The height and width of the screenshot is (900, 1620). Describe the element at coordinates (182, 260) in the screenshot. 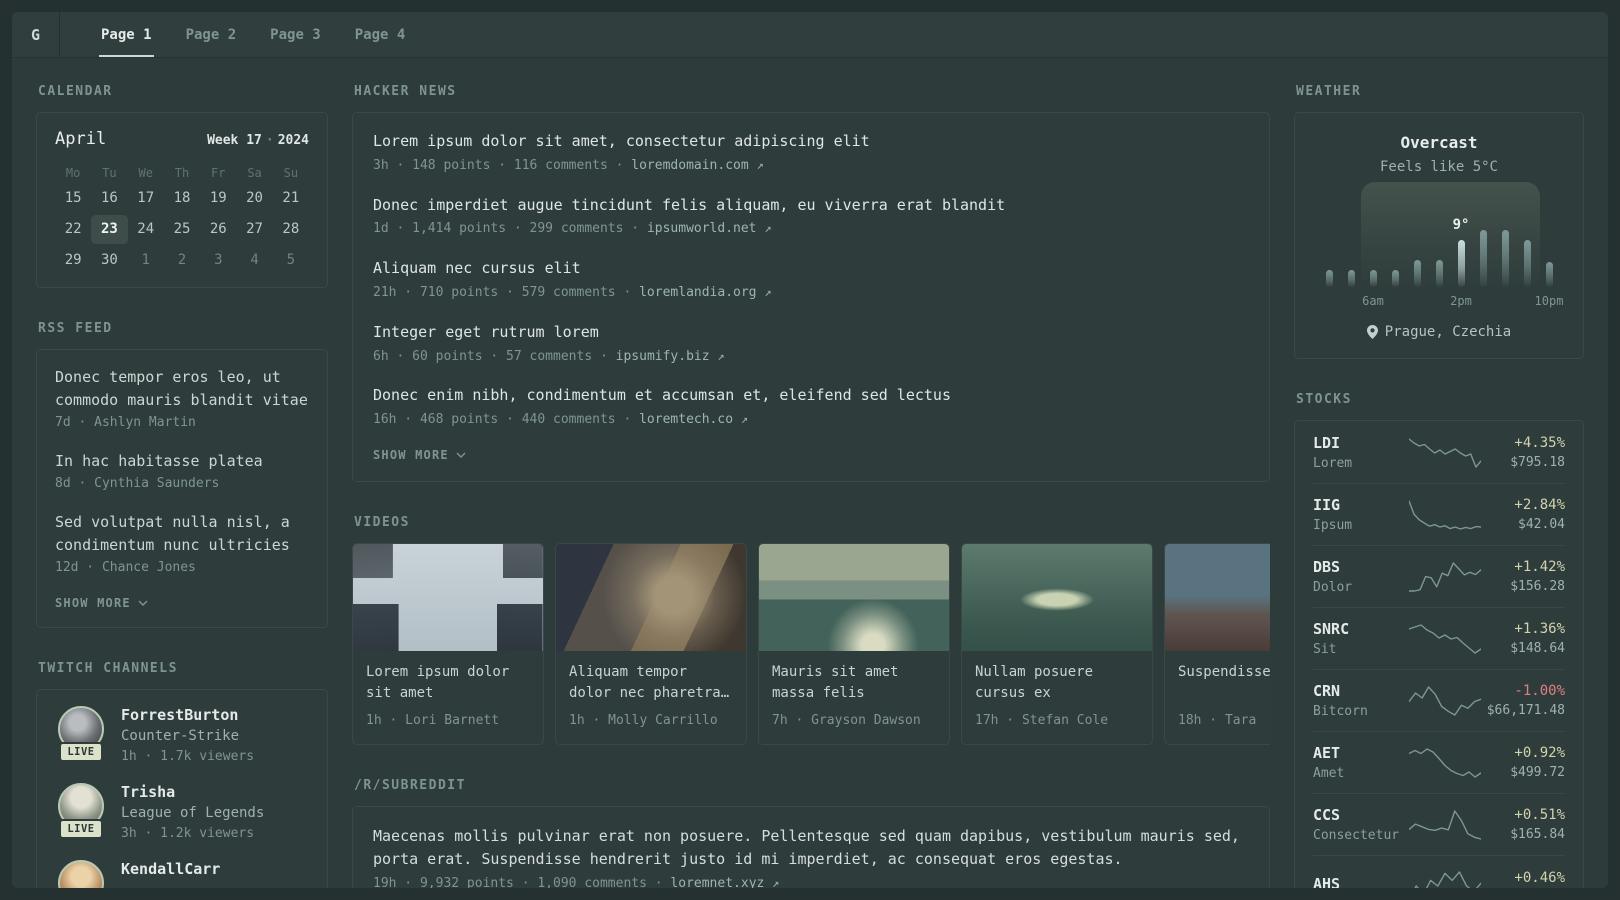

I see `calendar-day-next-month: 2` at that location.